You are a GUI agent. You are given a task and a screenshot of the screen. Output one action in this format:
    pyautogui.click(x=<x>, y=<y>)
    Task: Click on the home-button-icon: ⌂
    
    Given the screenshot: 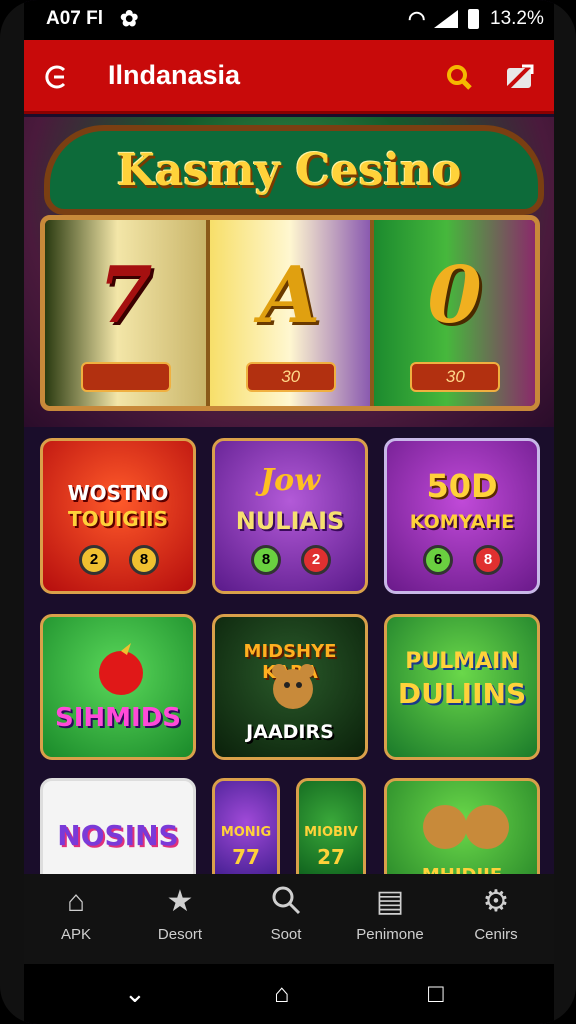 What is the action you would take?
    pyautogui.click(x=282, y=993)
    